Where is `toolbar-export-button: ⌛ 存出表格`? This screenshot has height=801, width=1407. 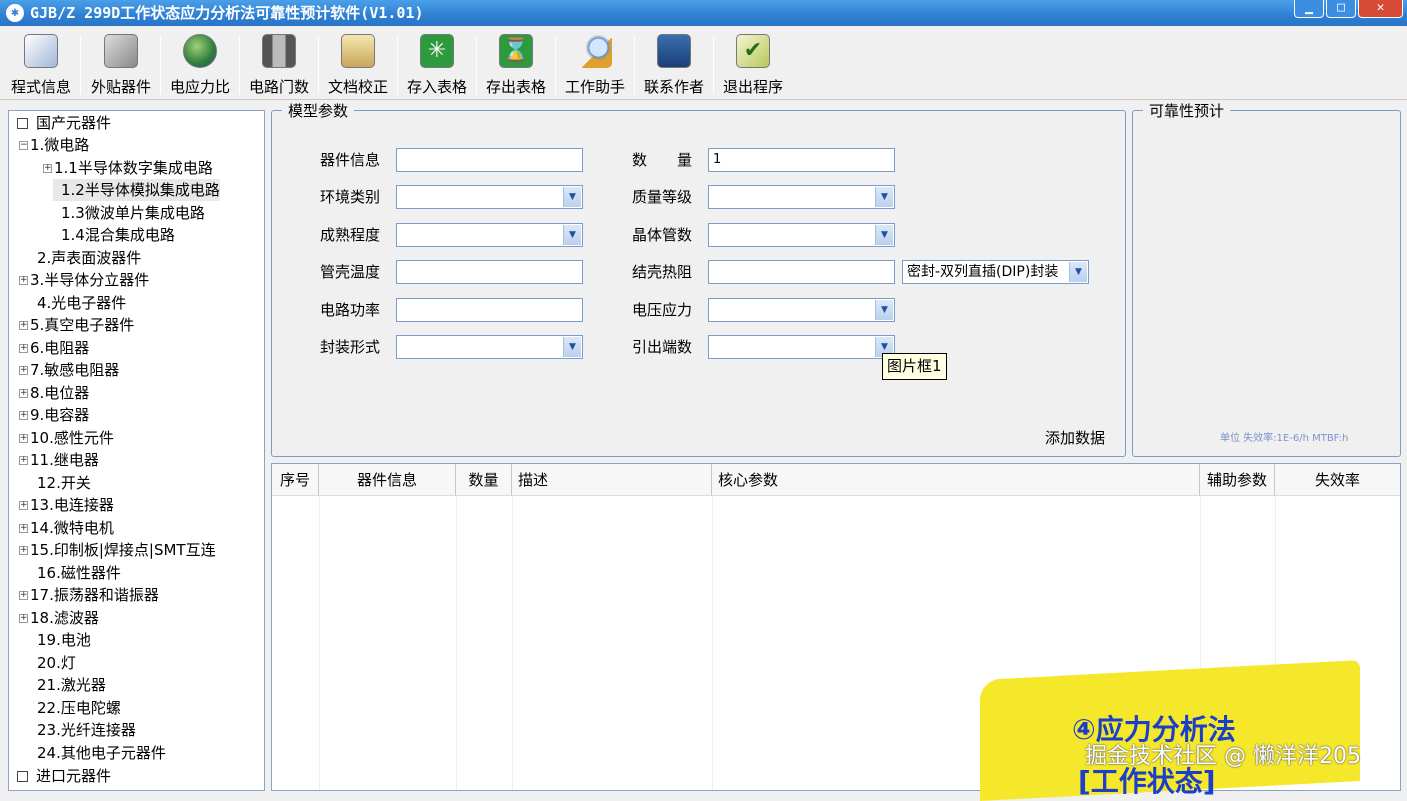 toolbar-export-button: ⌛ 存出表格 is located at coordinates (516, 65).